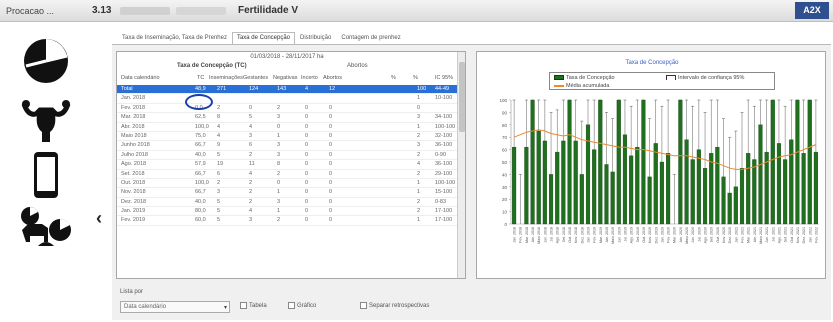 This screenshot has width=833, height=322. What do you see at coordinates (200, 164) in the screenshot?
I see `table-cell: 57,9` at bounding box center [200, 164].